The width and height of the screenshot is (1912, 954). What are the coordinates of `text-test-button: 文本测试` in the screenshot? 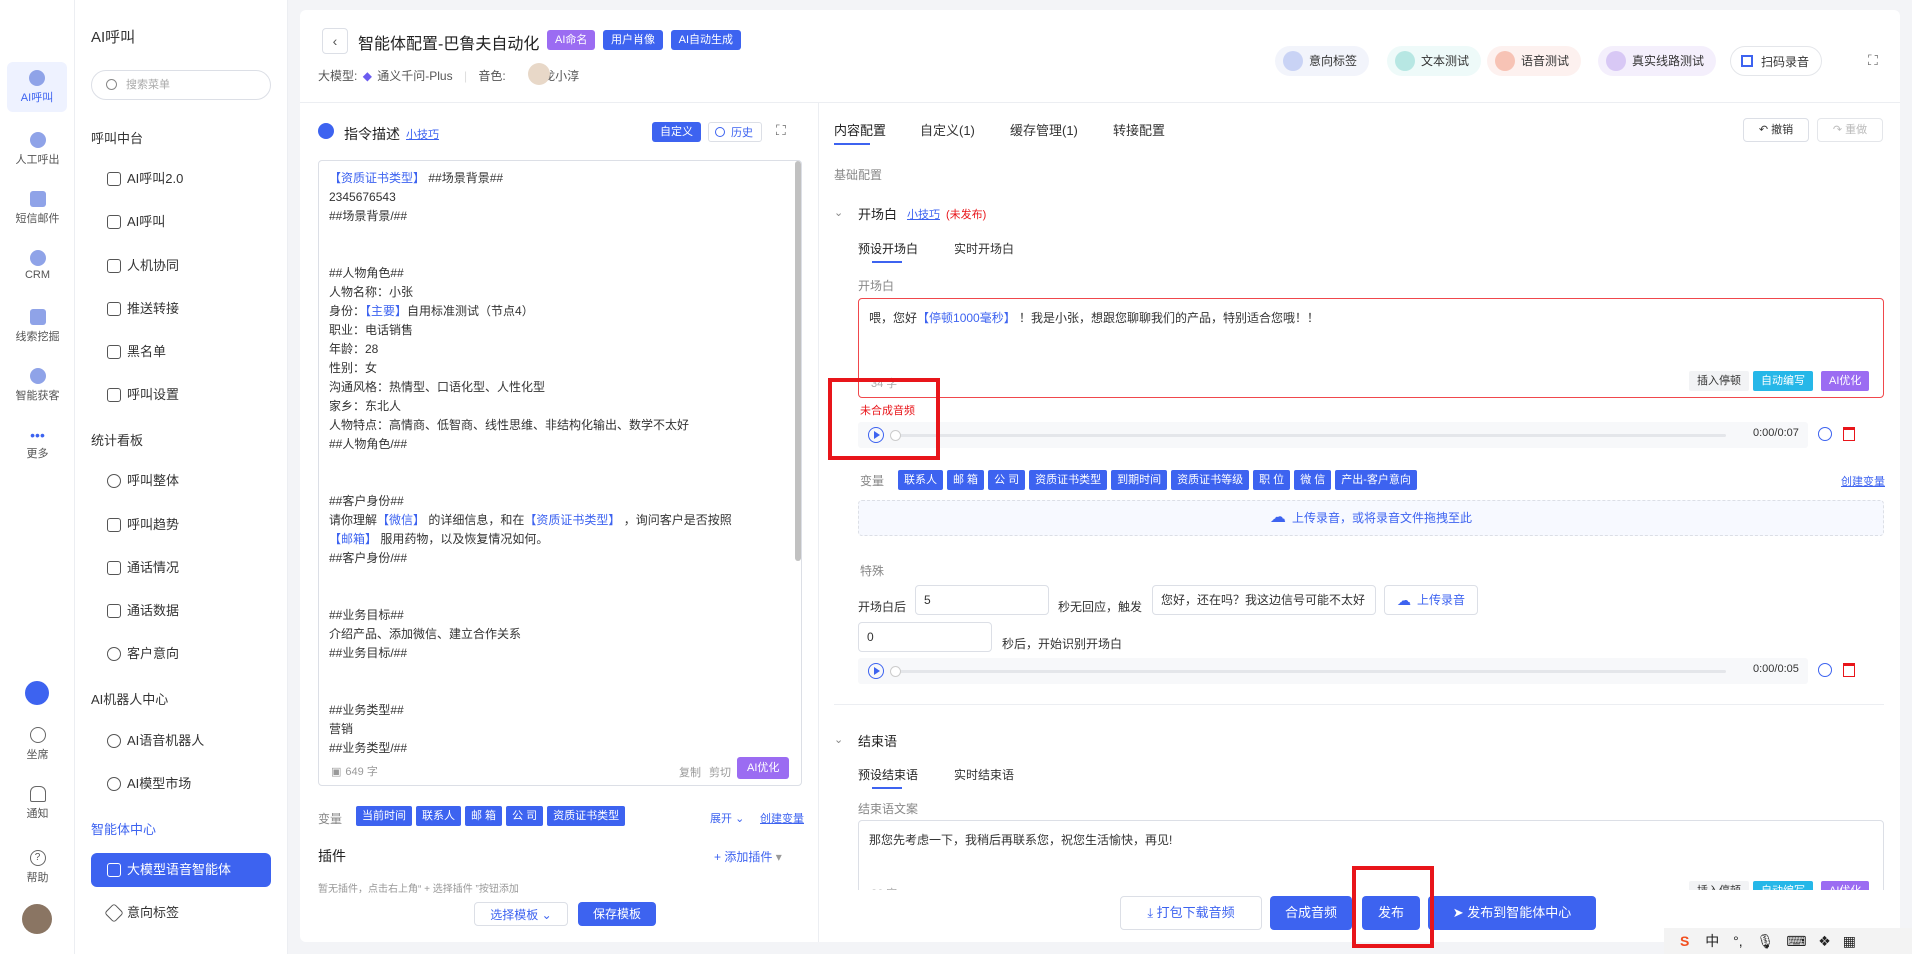 It's located at (1434, 61).